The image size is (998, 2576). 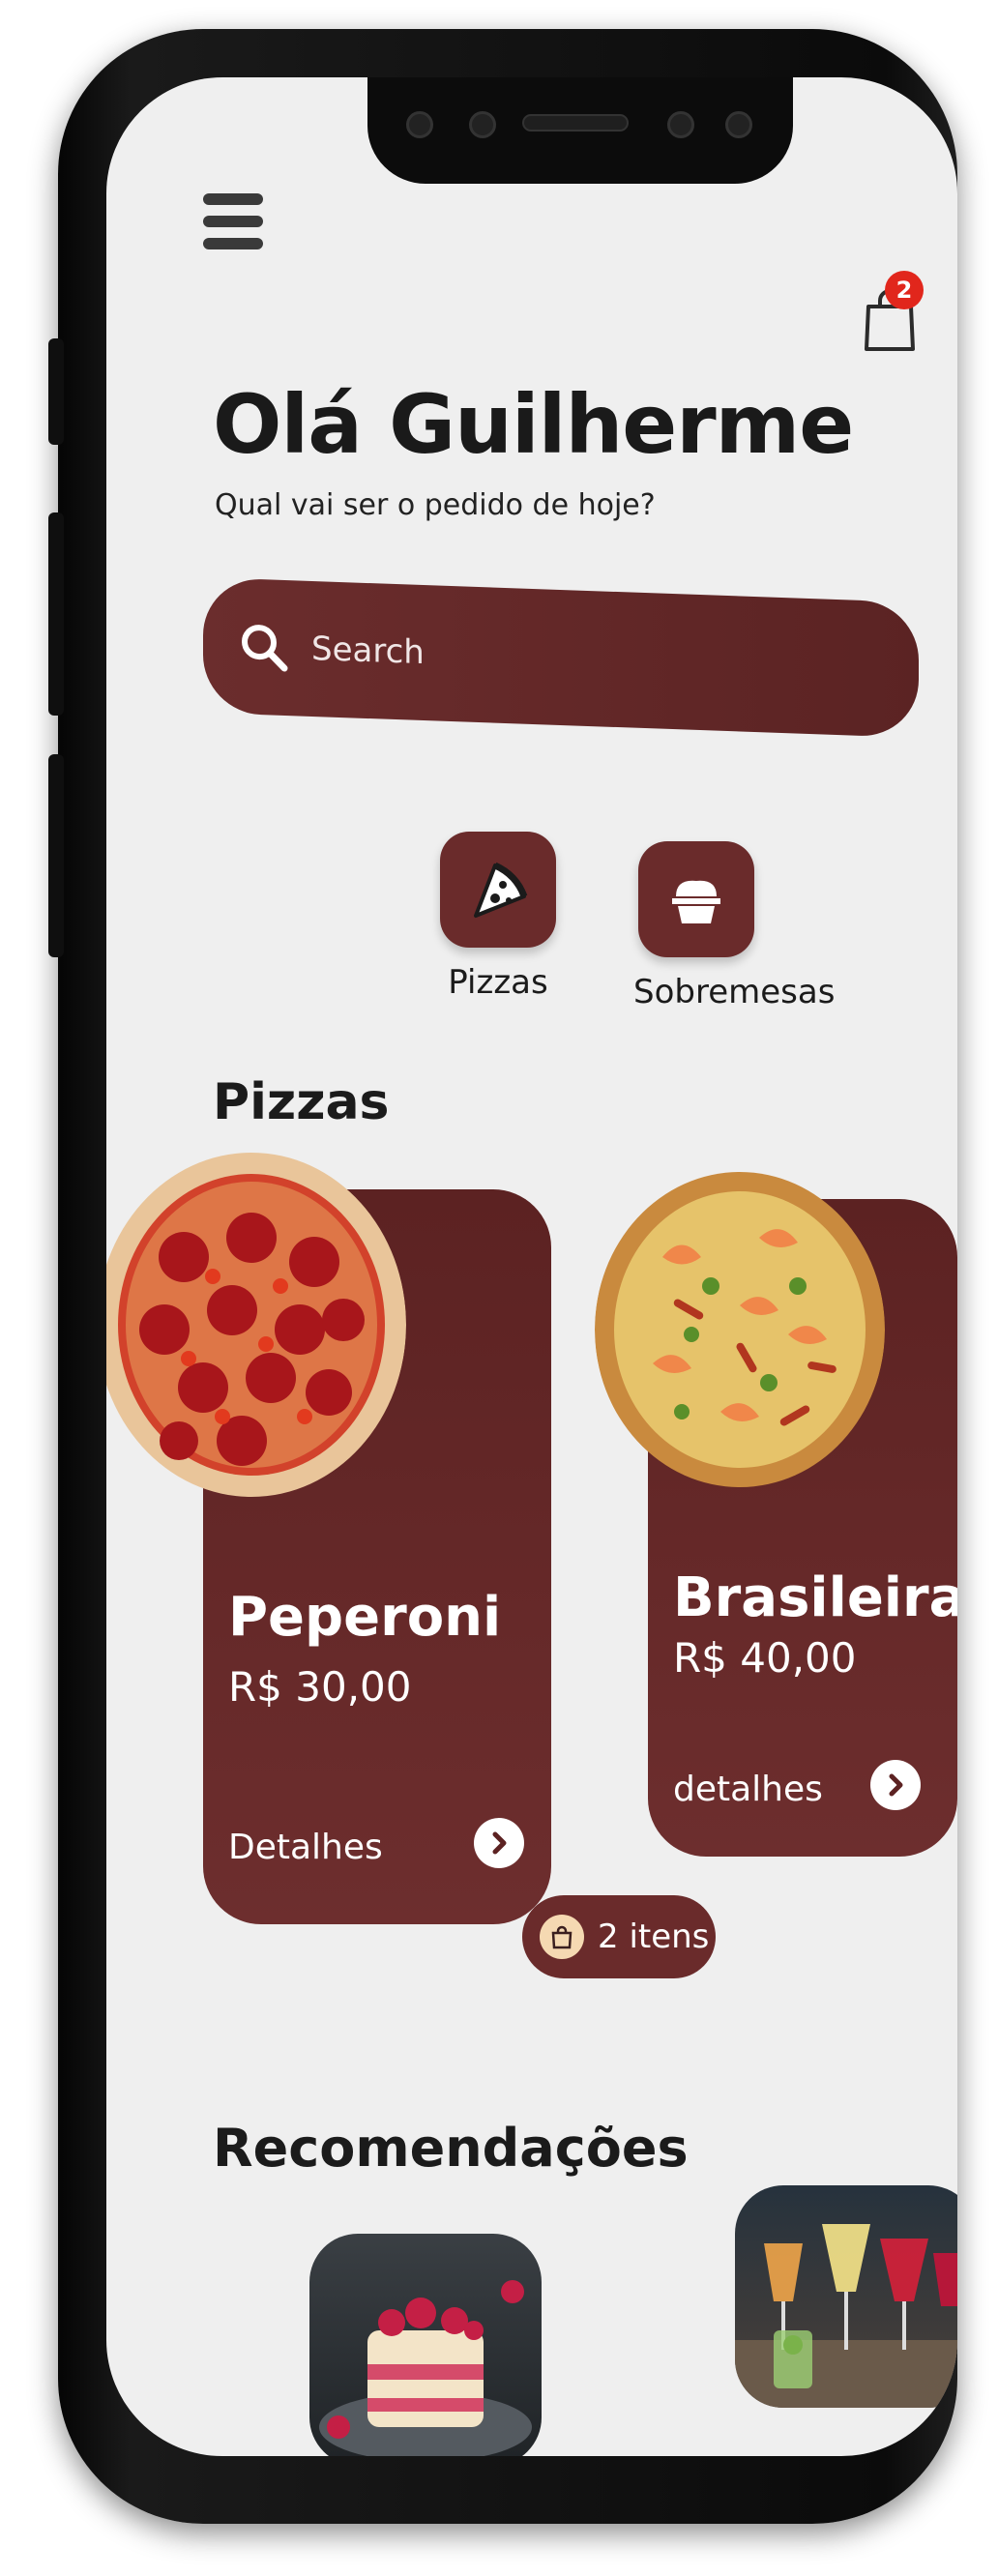 I want to click on recommendation-cake-image, so click(x=425, y=2345).